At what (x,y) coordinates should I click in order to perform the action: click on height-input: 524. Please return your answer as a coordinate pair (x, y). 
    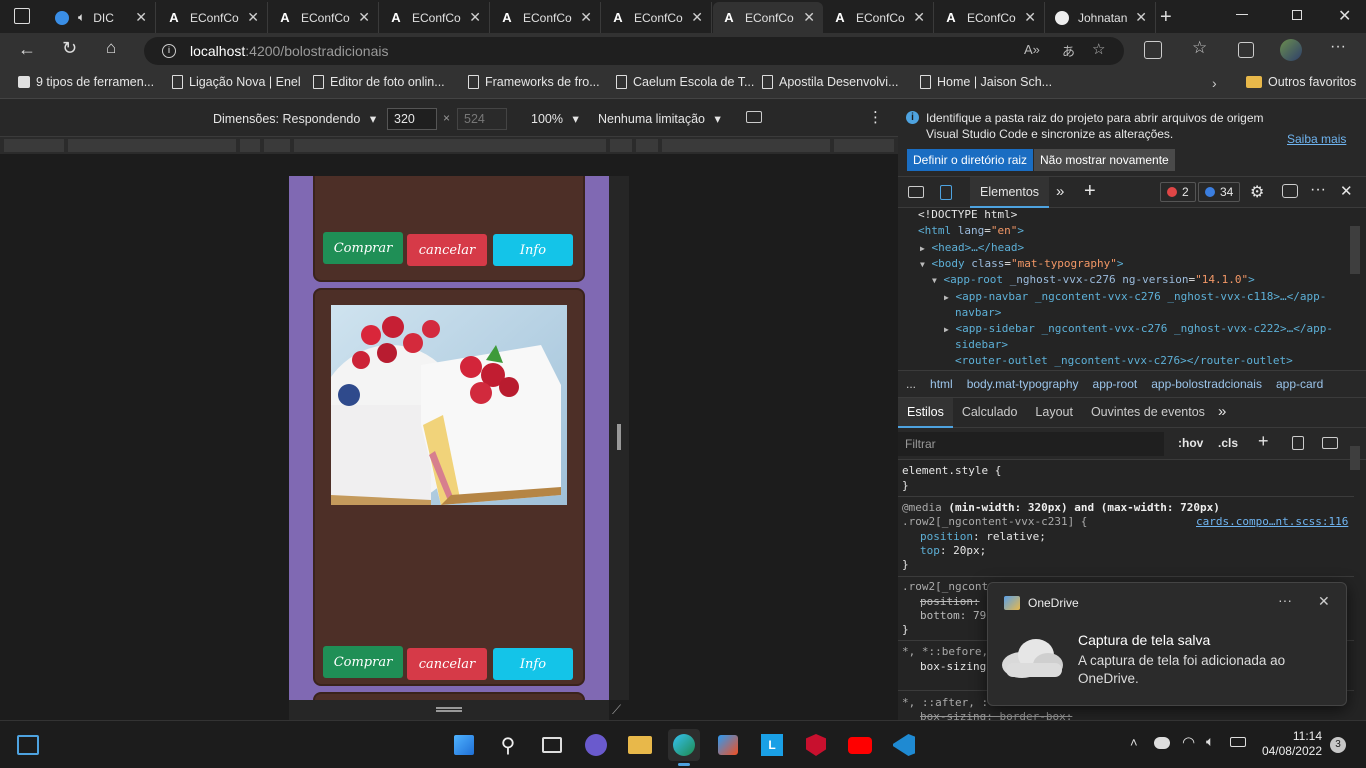
    Looking at the image, I should click on (482, 119).